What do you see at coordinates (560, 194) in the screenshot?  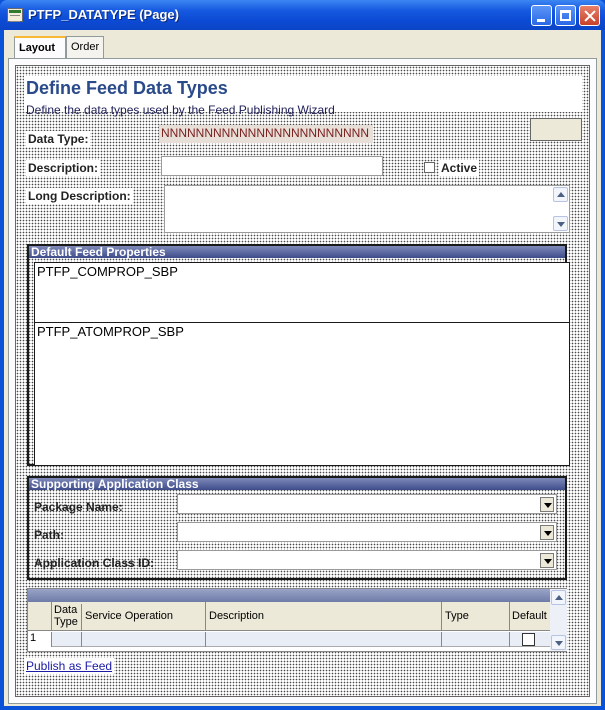 I see `scroll-up-arrow` at bounding box center [560, 194].